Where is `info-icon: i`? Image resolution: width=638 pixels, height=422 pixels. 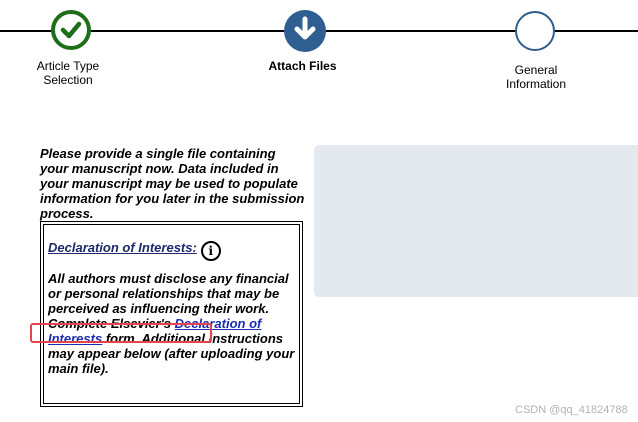
info-icon: i is located at coordinates (210, 251).